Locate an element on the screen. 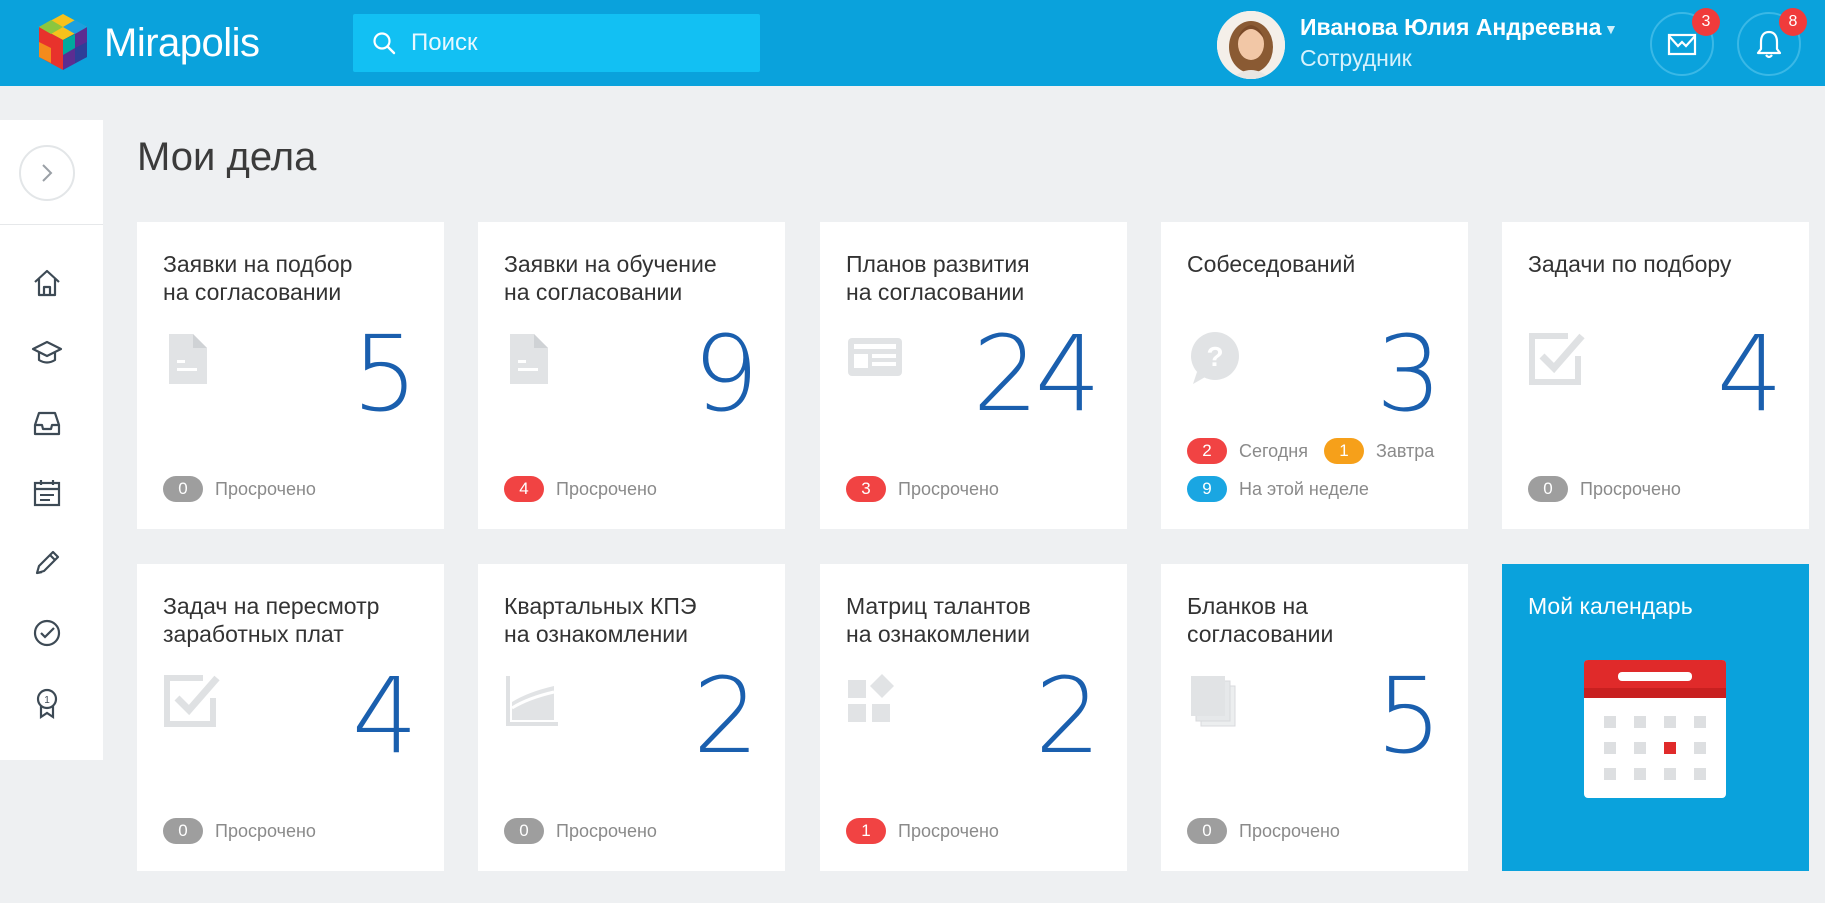 The height and width of the screenshot is (903, 1825). search-input is located at coordinates (581, 43).